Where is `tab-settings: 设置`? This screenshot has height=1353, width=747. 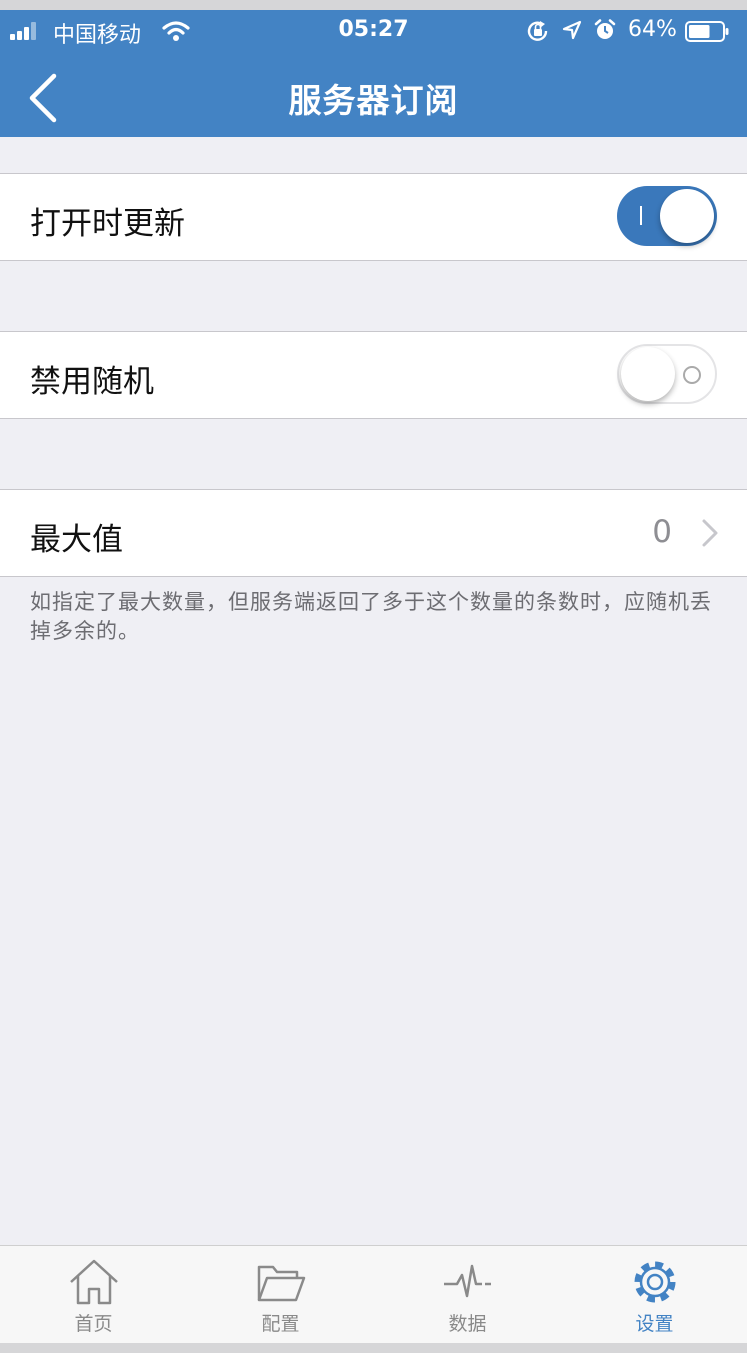 tab-settings: 设置 is located at coordinates (654, 1294).